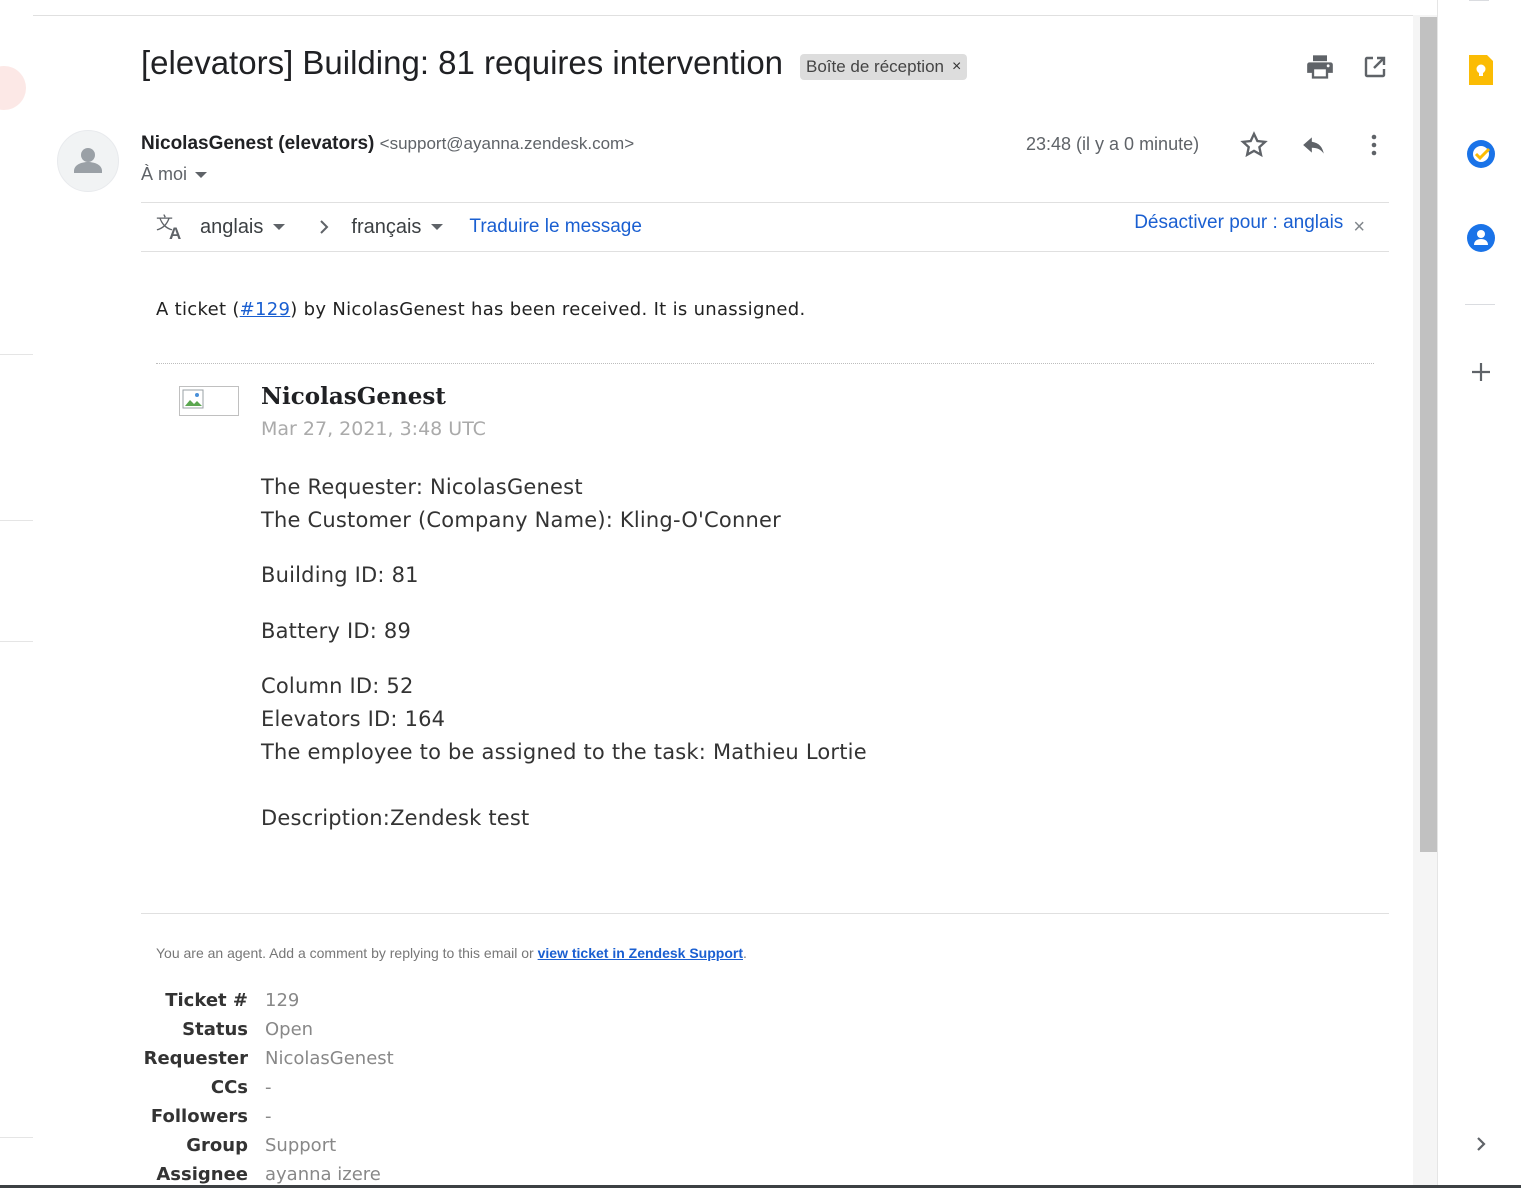 The image size is (1521, 1188). I want to click on translate-icon: 文A, so click(171, 227).